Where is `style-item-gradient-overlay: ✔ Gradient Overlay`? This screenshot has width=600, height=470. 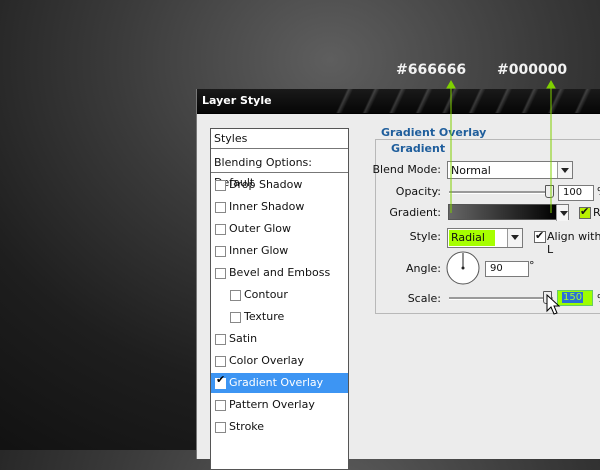
style-item-gradient-overlay: ✔ Gradient Overlay is located at coordinates (279, 383).